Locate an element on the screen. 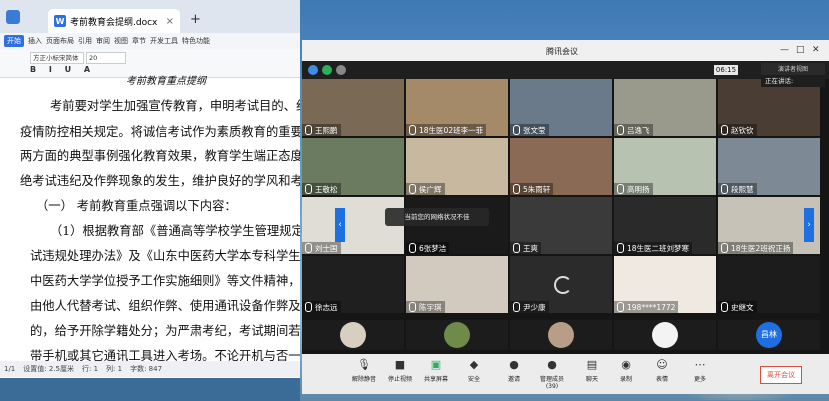 The width and height of the screenshot is (829, 401). camera-icon: ■ is located at coordinates (400, 364).